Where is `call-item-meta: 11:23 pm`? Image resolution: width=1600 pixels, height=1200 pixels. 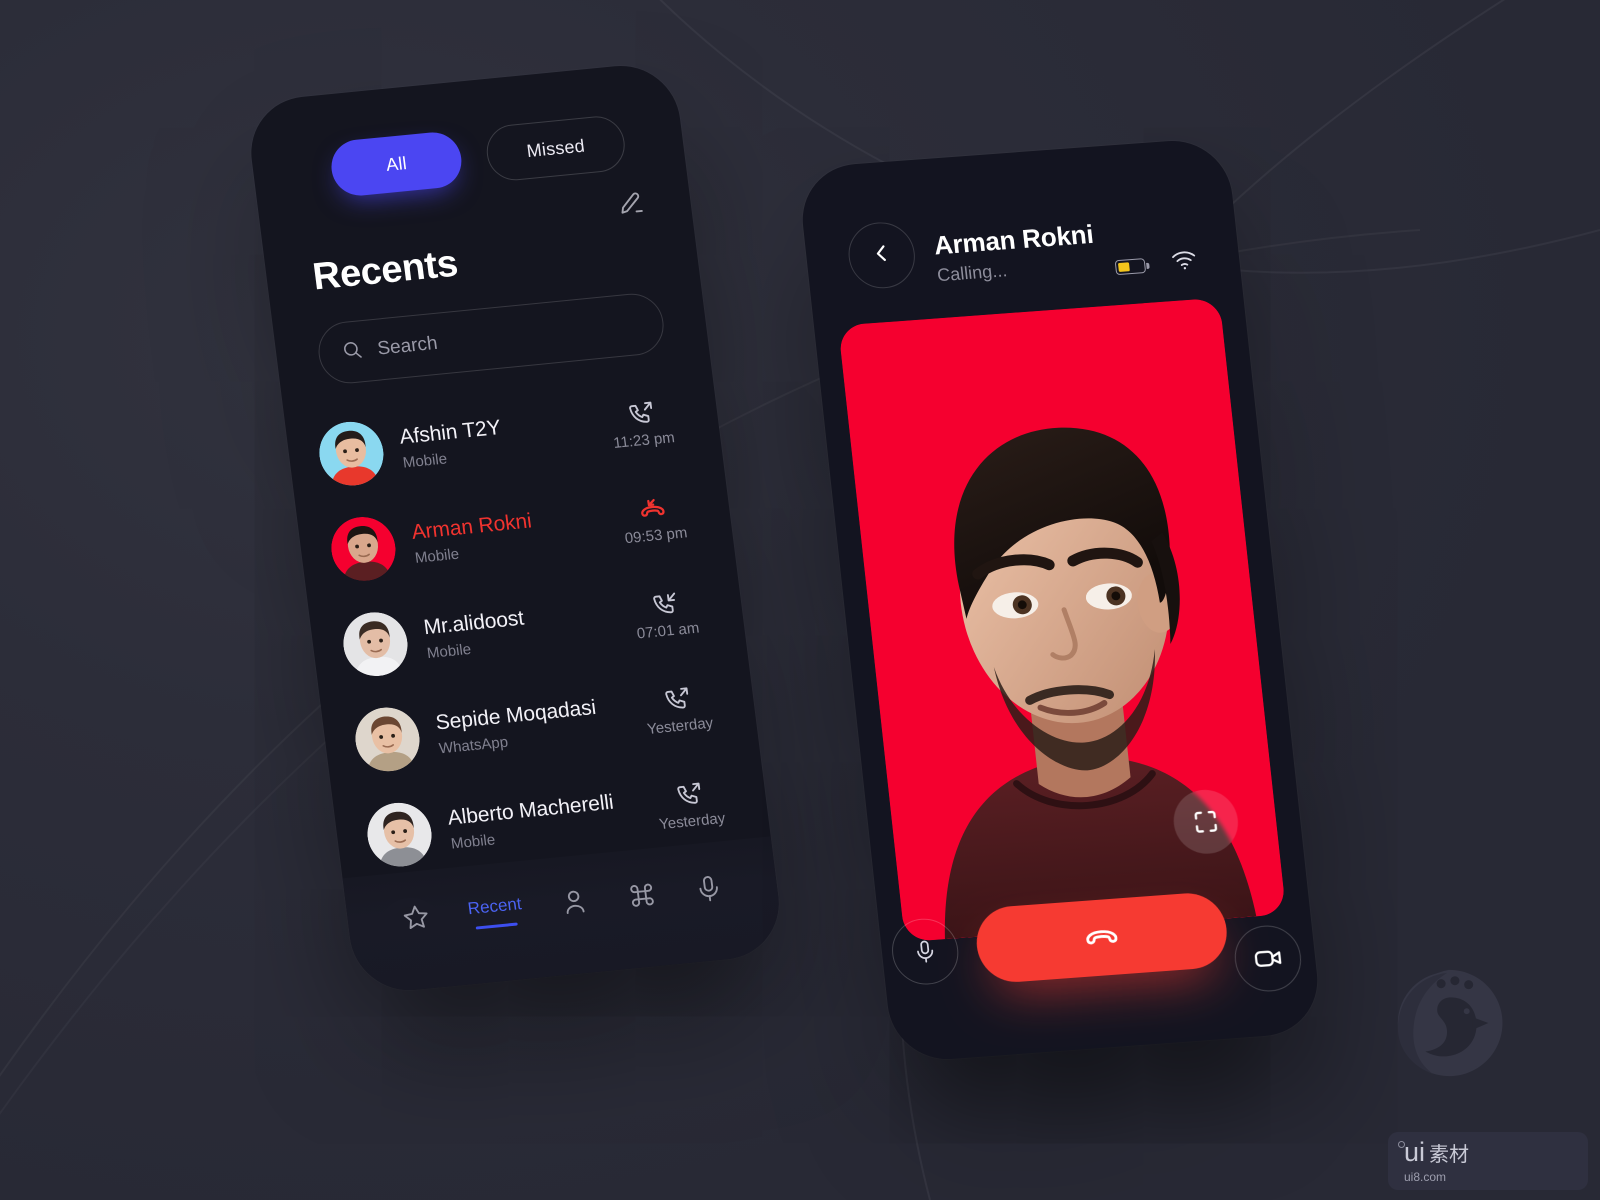
call-item-meta: 11:23 pm is located at coordinates (642, 425).